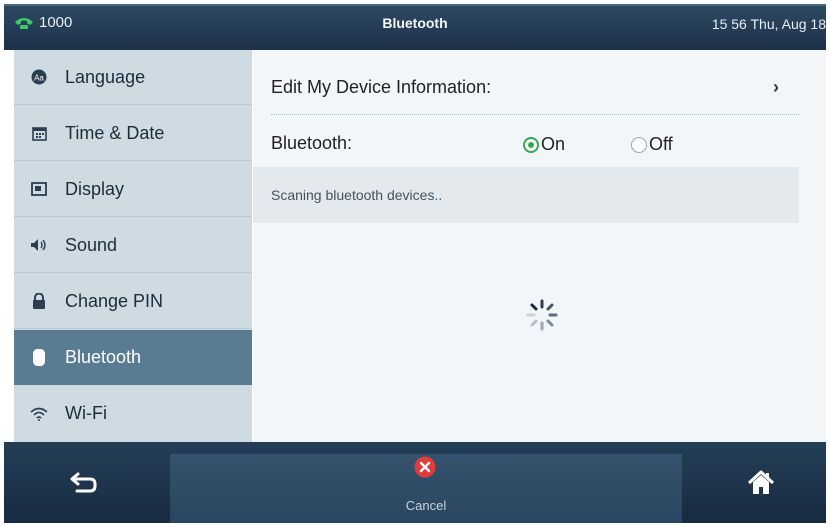 The height and width of the screenshot is (527, 830). I want to click on scan-status-text: Scaning bluetooth devices.., so click(357, 195).